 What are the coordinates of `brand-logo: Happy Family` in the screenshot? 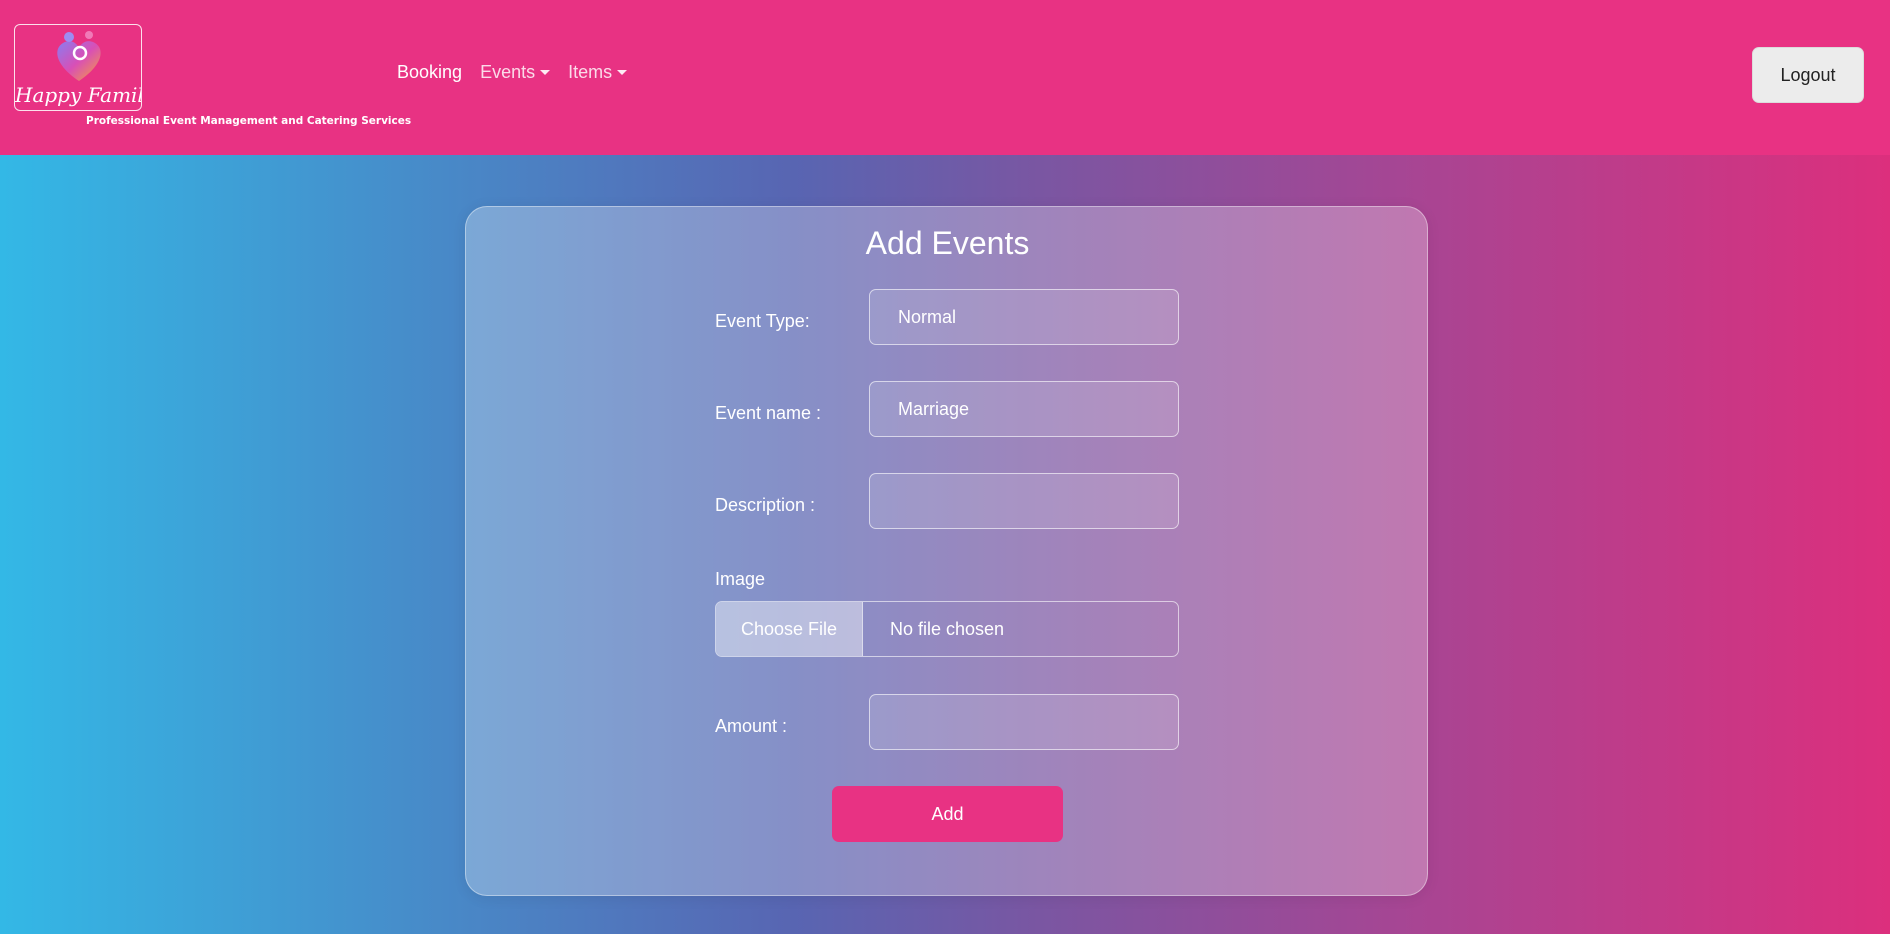 It's located at (78, 67).